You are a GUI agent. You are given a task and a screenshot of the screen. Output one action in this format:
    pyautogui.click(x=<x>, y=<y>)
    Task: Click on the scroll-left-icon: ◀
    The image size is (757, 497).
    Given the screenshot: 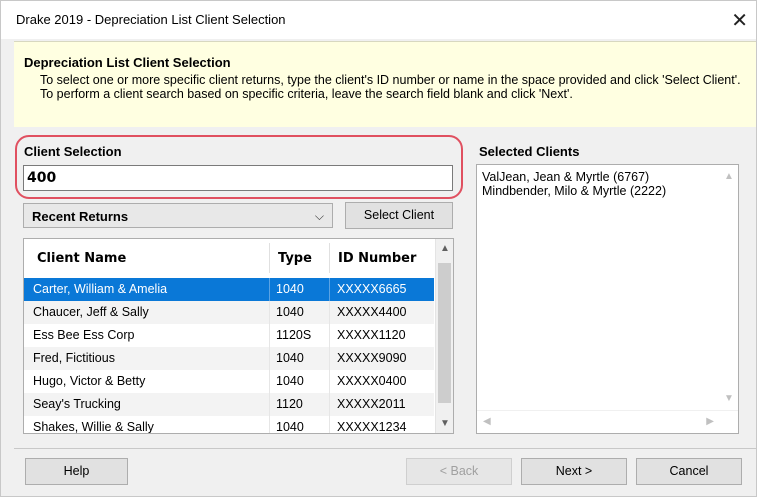 What is the action you would take?
    pyautogui.click(x=487, y=421)
    